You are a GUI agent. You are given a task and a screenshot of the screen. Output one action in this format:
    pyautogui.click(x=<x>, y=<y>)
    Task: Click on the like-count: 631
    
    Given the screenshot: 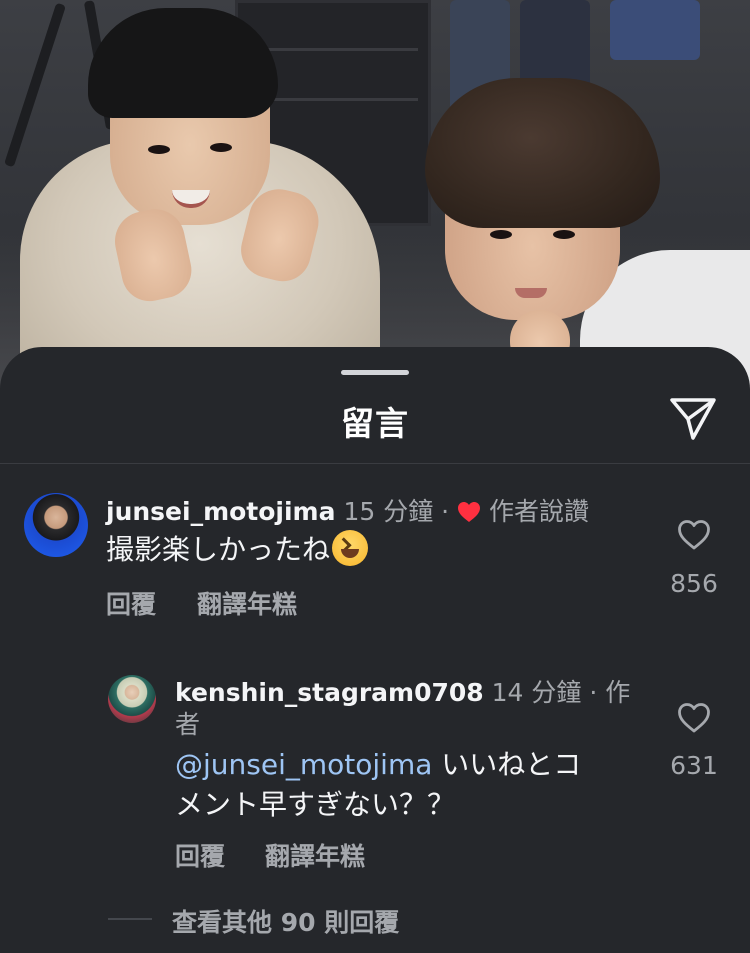 What is the action you would take?
    pyautogui.click(x=694, y=765)
    